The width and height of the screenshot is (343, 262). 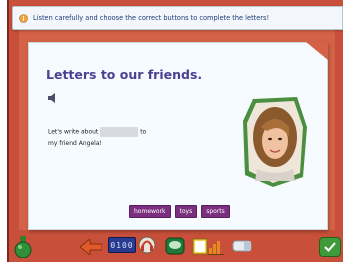 I want to click on info-icon, so click(x=23, y=18).